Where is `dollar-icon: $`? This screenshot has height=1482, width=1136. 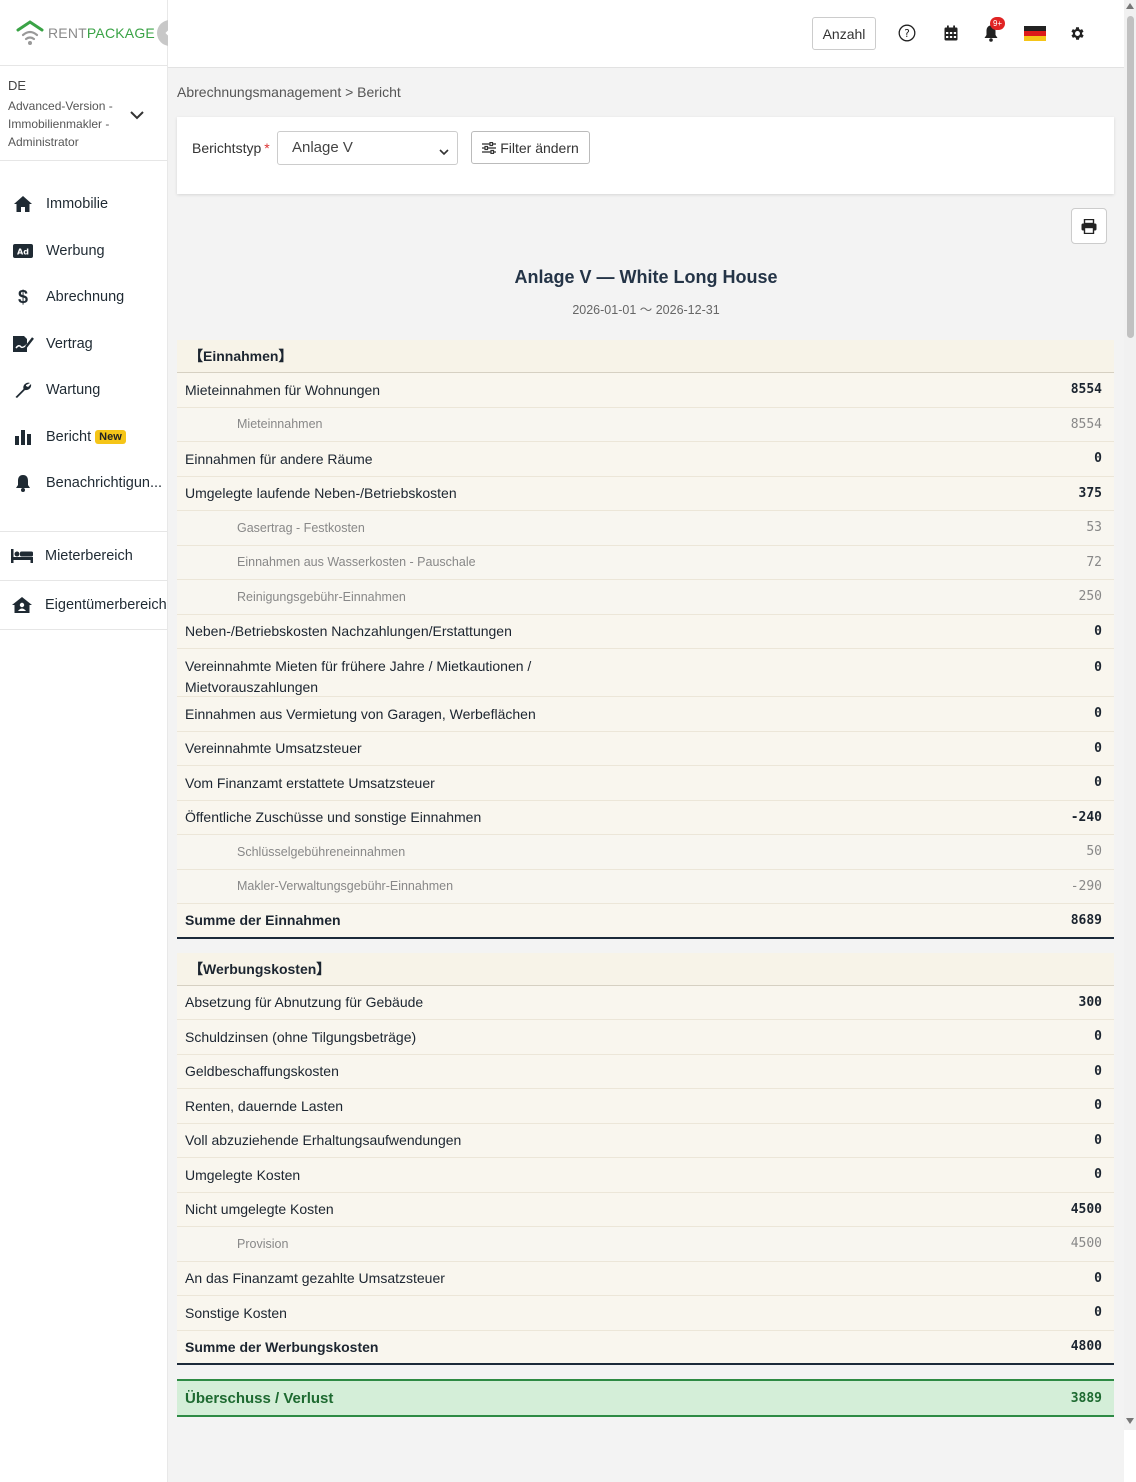 dollar-icon: $ is located at coordinates (22, 296).